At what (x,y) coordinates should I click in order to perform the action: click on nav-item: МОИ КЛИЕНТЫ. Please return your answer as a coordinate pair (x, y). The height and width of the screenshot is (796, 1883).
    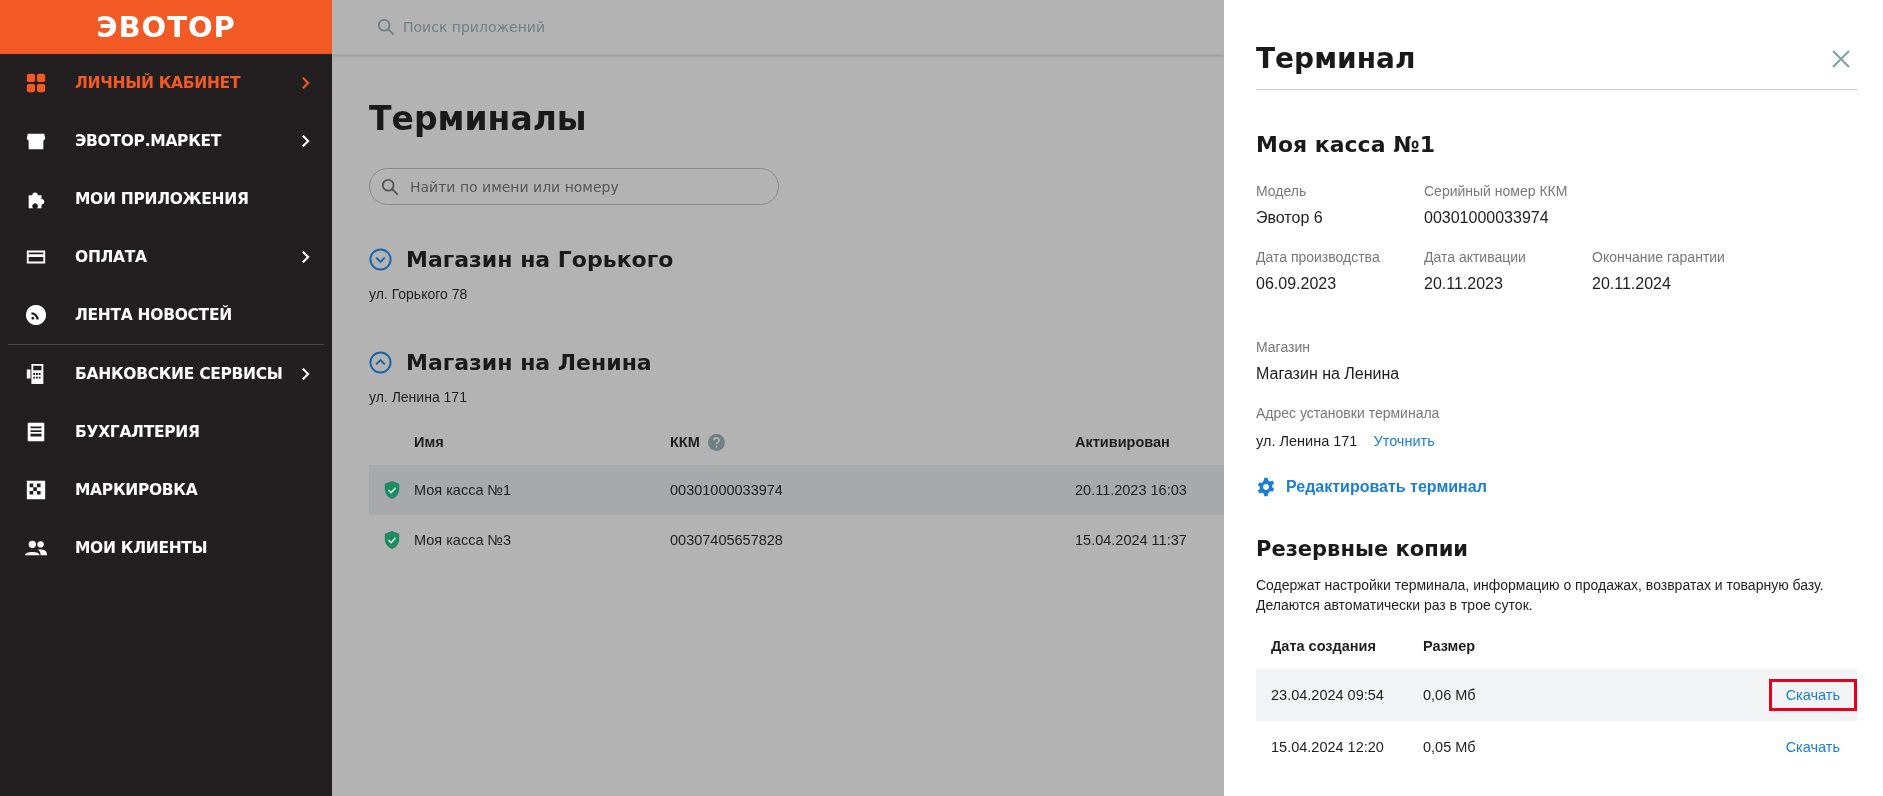
    Looking at the image, I should click on (166, 548).